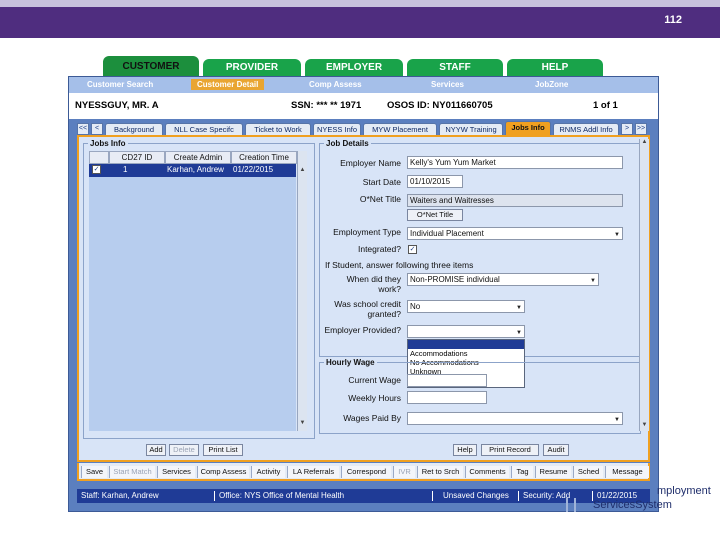  What do you see at coordinates (184, 450) in the screenshot?
I see `delete-button: Delete` at bounding box center [184, 450].